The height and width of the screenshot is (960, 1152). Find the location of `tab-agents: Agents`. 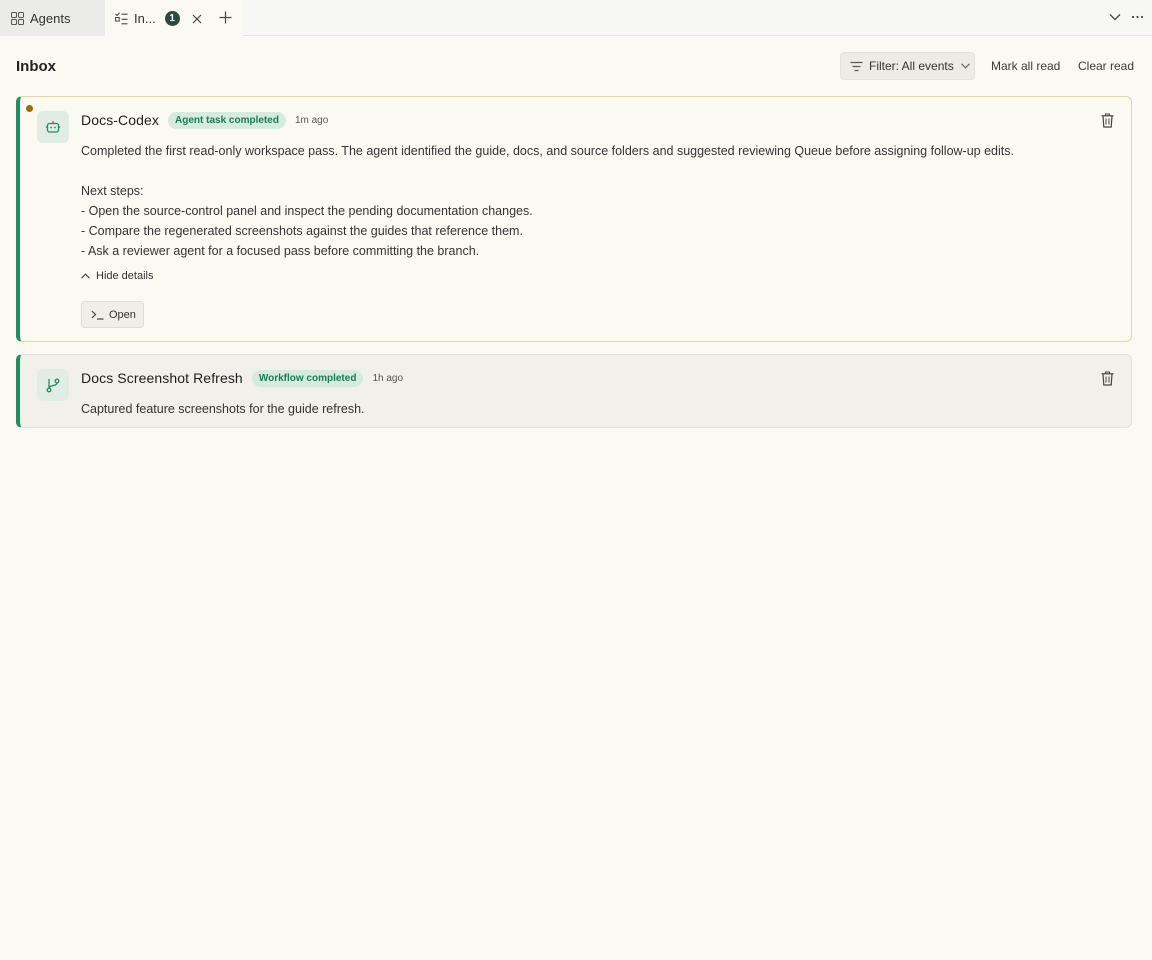

tab-agents: Agents is located at coordinates (52, 18).